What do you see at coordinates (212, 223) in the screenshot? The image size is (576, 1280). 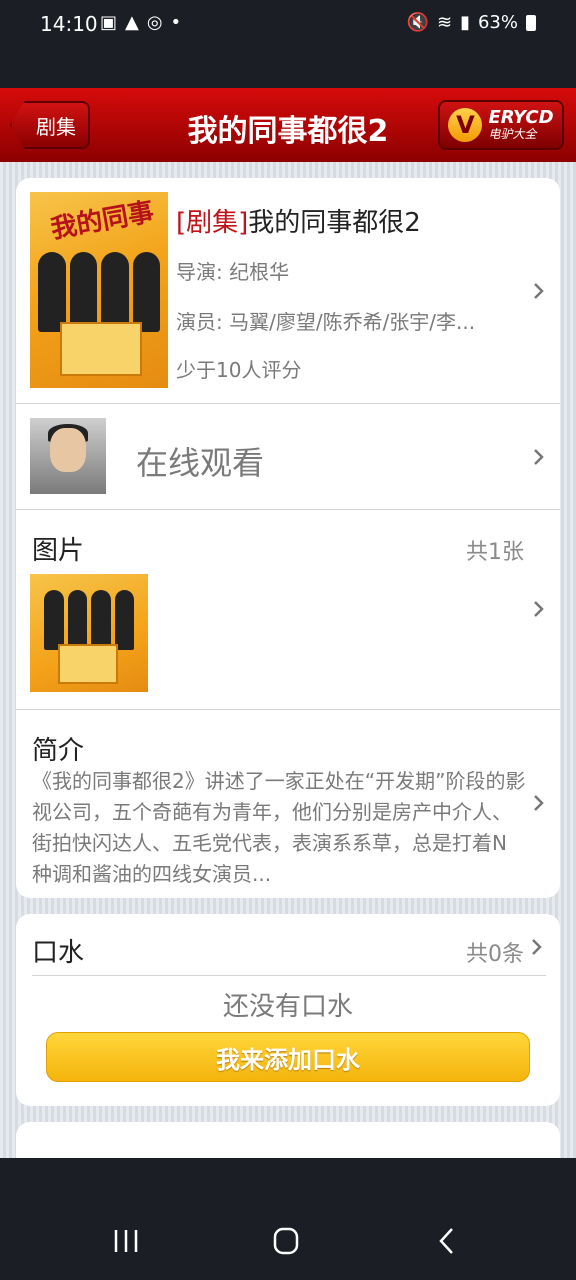 I see `movie-tag: [剧集]` at bounding box center [212, 223].